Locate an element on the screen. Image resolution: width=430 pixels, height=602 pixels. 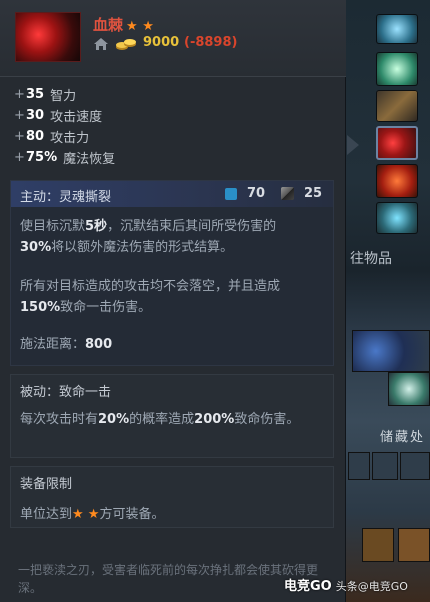
passive-description: 每次攻击时有20%的概率造成200%致命伤害。 is located at coordinates (160, 419).